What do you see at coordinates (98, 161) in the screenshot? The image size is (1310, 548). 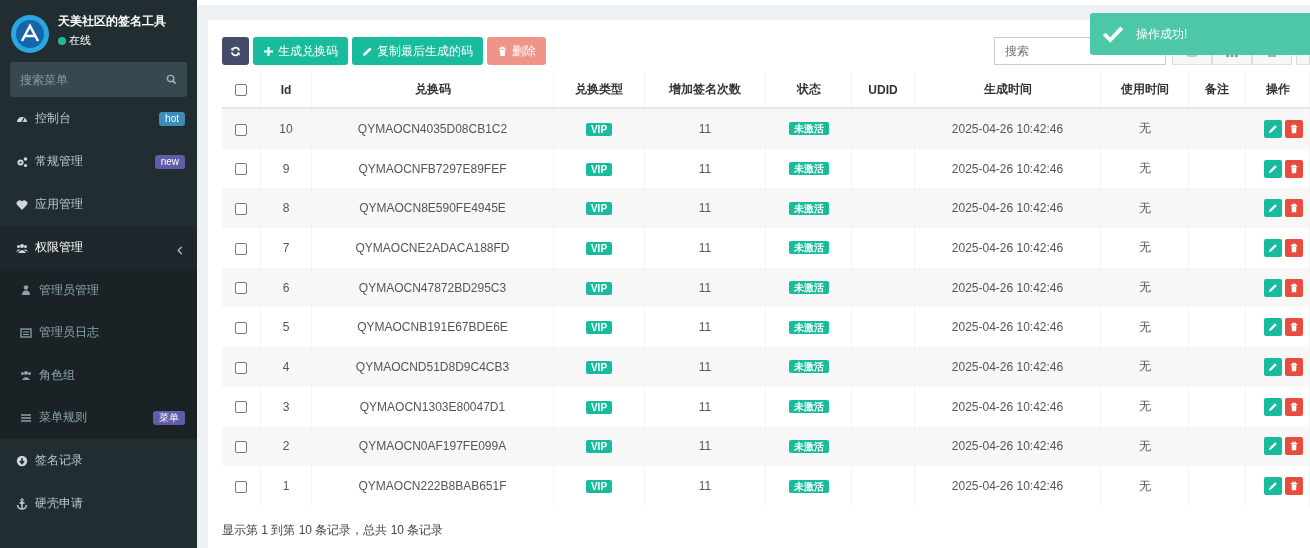 I see `menu-item: 常规管理 new` at bounding box center [98, 161].